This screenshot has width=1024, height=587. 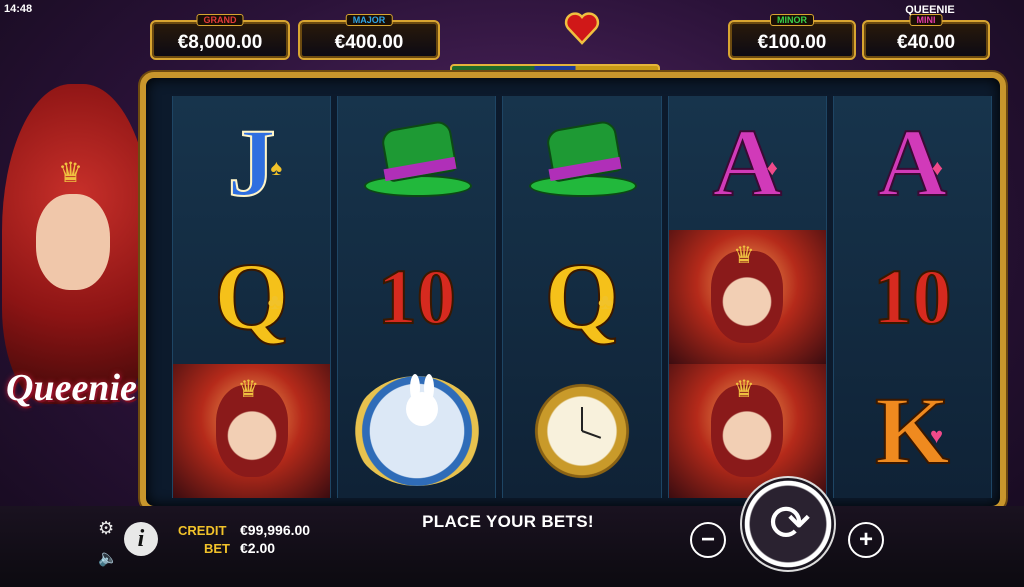 I want to click on reel-2: 10, so click(x=417, y=297).